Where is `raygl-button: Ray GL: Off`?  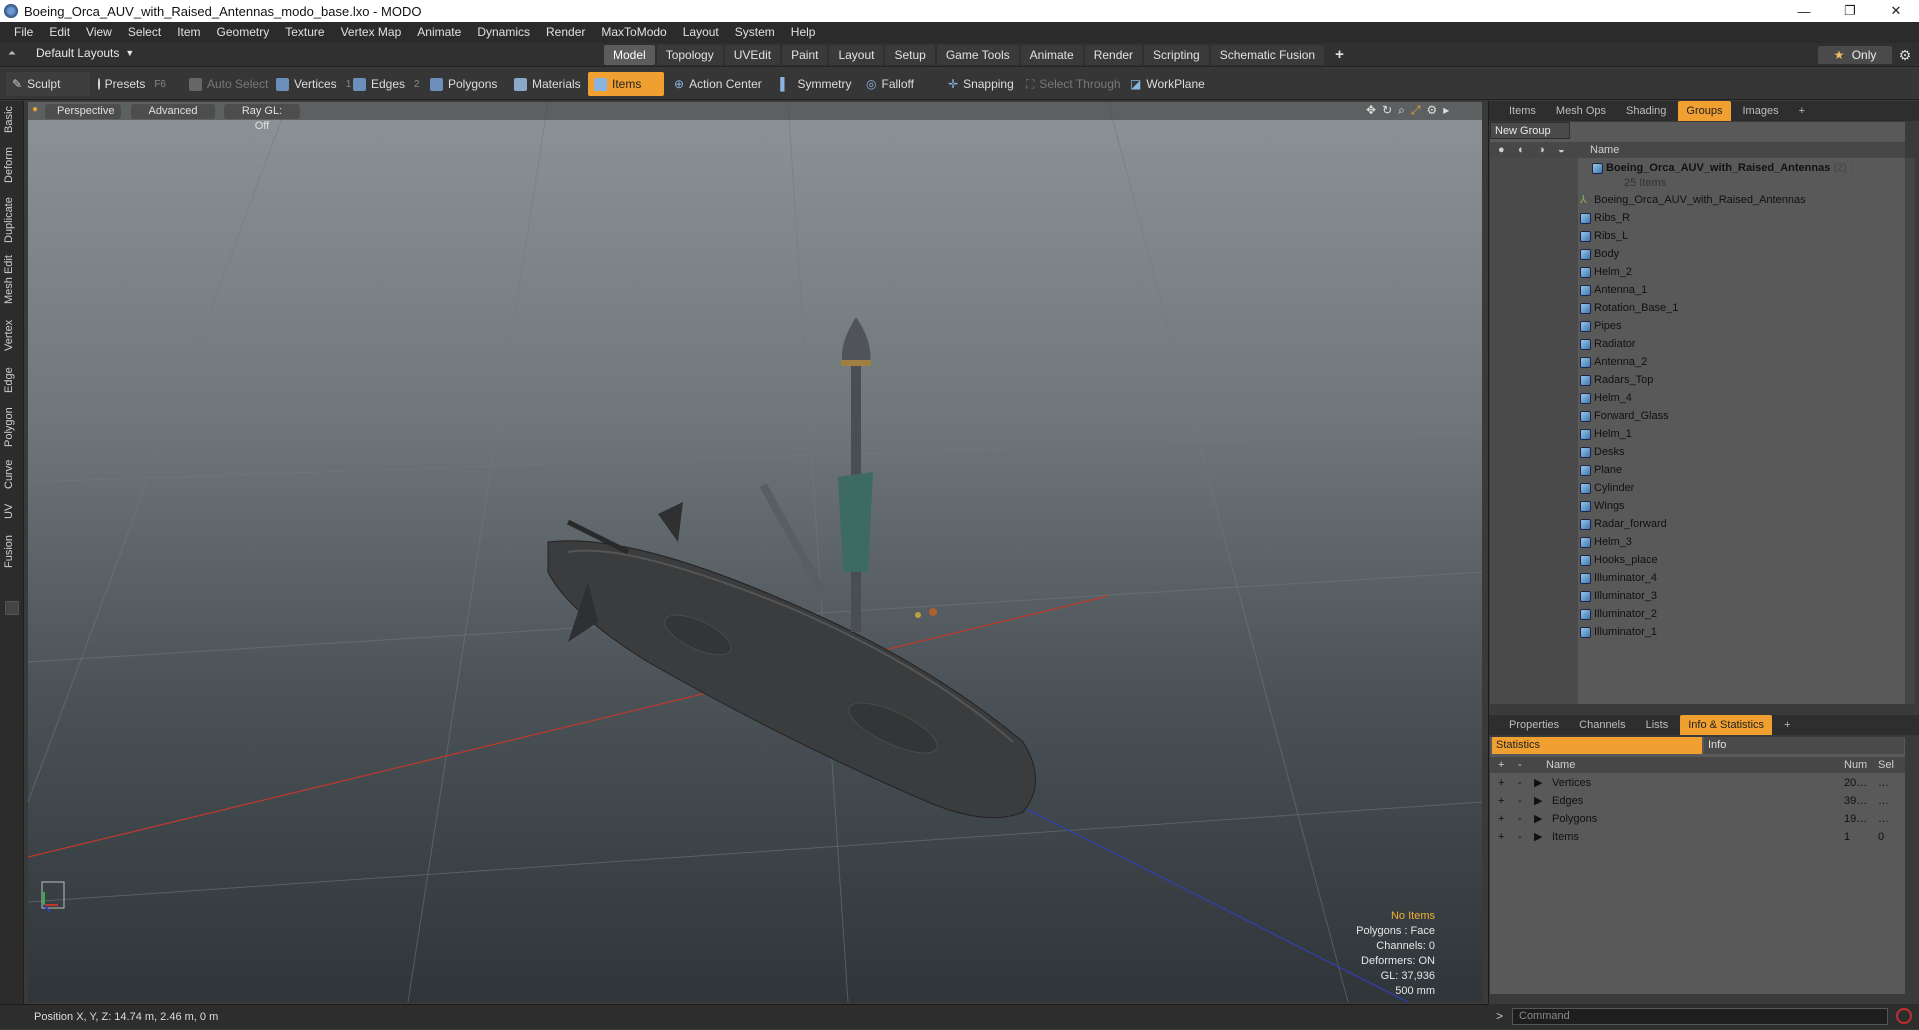
raygl-button: Ray GL: Off is located at coordinates (262, 118).